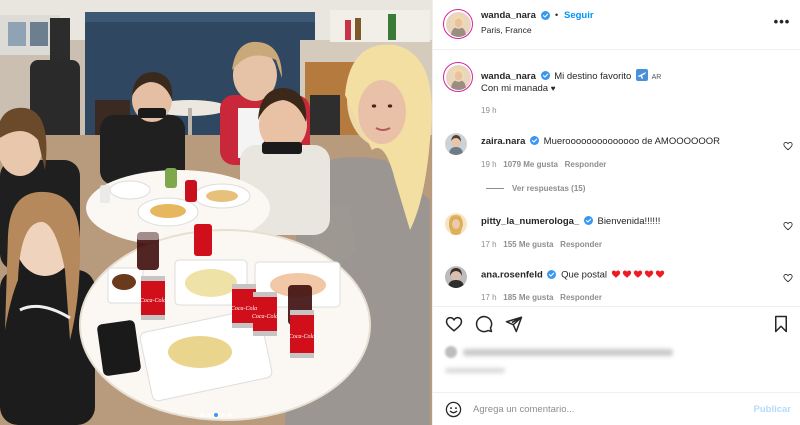 The image size is (800, 425). What do you see at coordinates (495, 188) in the screenshot?
I see `view-replies-line` at bounding box center [495, 188].